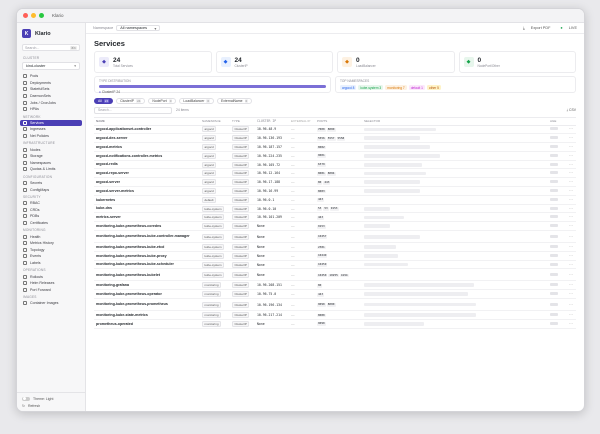 The image size is (600, 434). What do you see at coordinates (340, 121) in the screenshot?
I see `column-header: PORTS` at bounding box center [340, 121].